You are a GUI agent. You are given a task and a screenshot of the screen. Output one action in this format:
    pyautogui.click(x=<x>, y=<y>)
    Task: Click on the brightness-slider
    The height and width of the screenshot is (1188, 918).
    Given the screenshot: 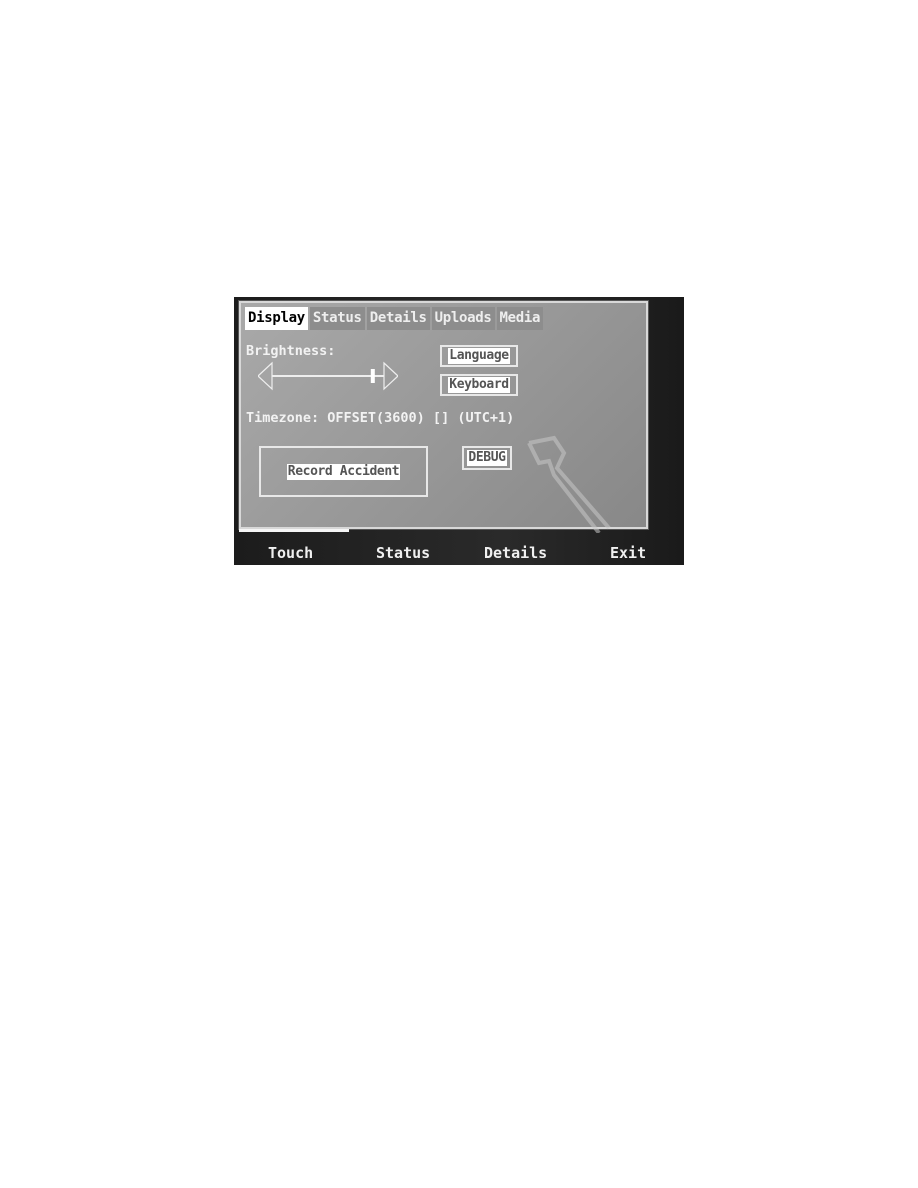 What is the action you would take?
    pyautogui.click(x=328, y=376)
    